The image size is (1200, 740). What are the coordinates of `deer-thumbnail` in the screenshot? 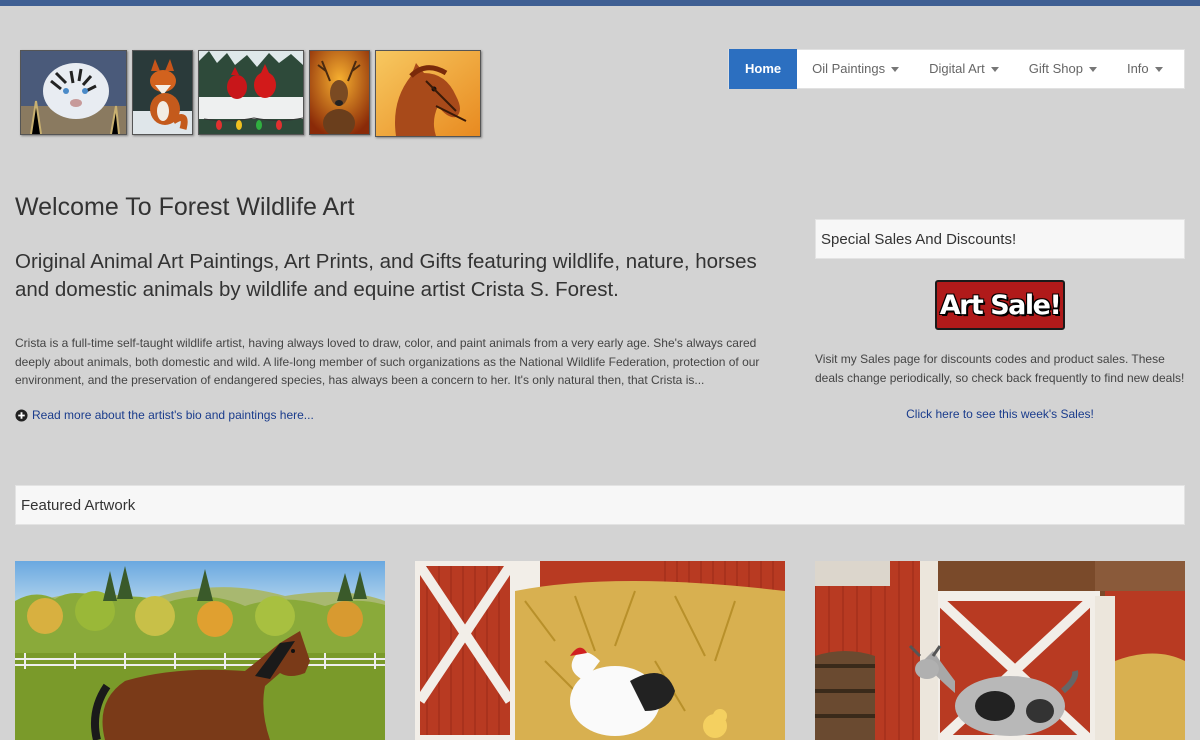 It's located at (339, 92).